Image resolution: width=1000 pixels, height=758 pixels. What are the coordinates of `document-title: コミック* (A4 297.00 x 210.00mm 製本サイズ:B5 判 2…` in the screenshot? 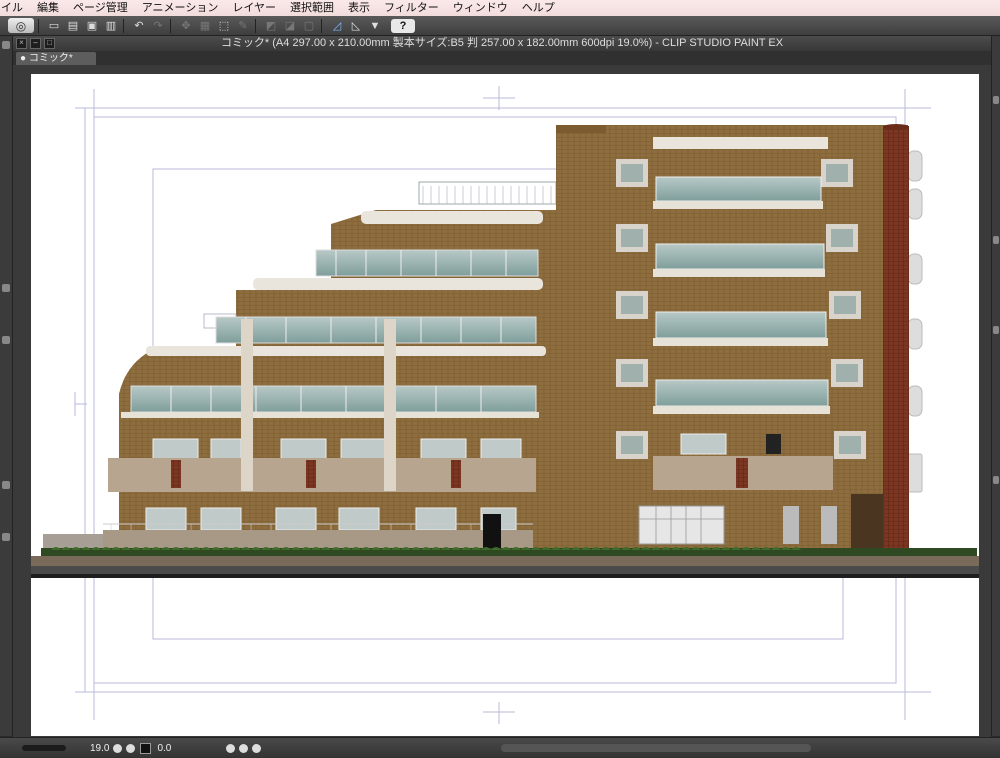 It's located at (502, 43).